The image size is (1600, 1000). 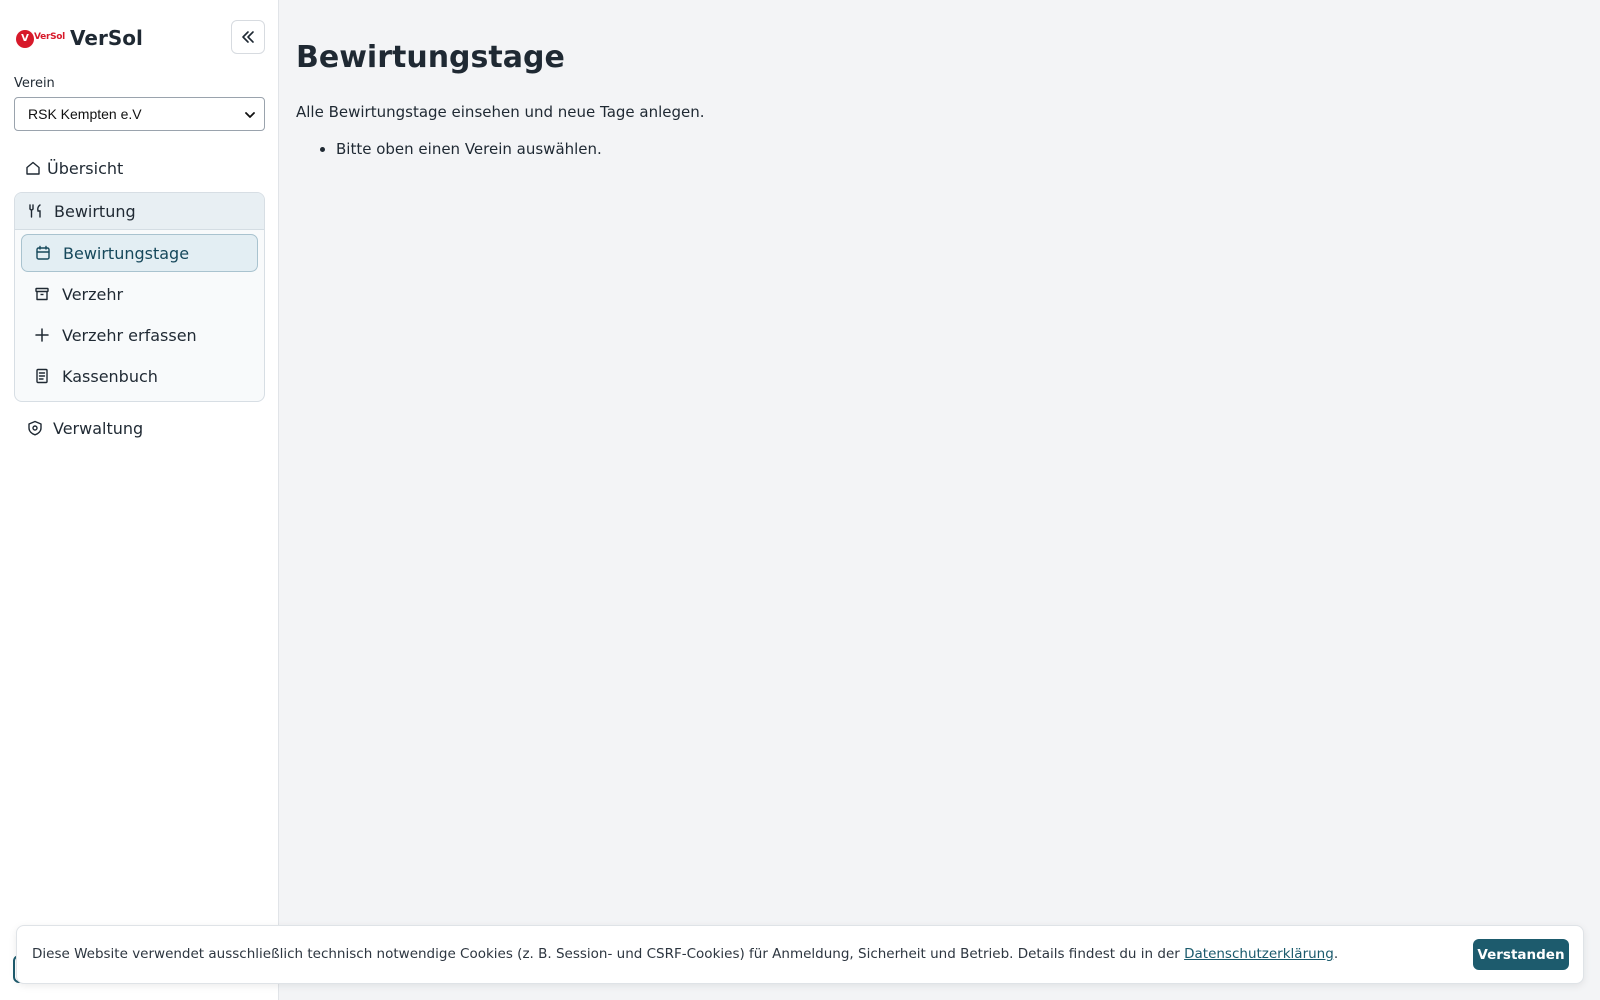 I want to click on collapse-sidebar-button, so click(x=248, y=37).